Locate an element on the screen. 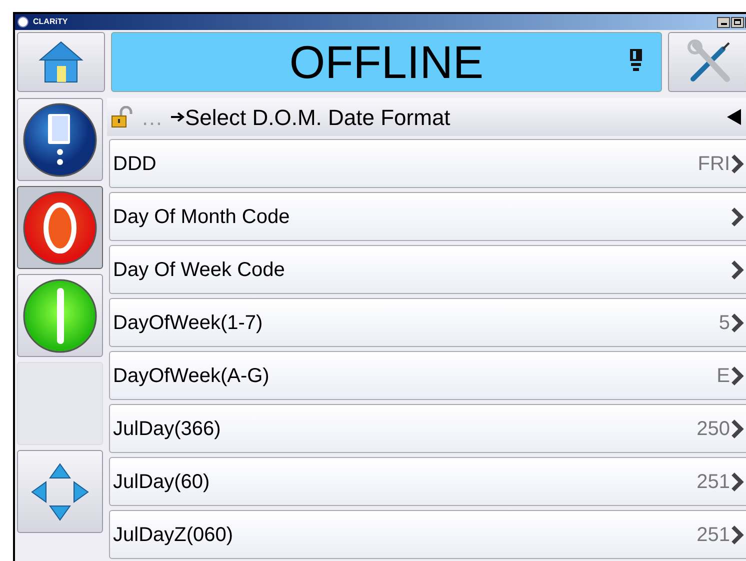 Image resolution: width=746 pixels, height=561 pixels. maximize-button is located at coordinates (737, 22).